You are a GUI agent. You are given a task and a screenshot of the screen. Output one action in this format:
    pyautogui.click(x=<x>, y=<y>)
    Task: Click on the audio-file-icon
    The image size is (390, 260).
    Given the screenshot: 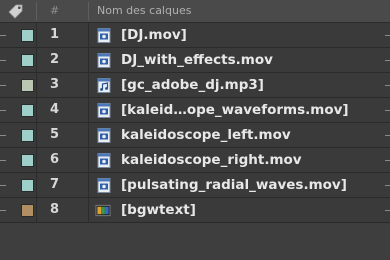 What is the action you would take?
    pyautogui.click(x=104, y=85)
    